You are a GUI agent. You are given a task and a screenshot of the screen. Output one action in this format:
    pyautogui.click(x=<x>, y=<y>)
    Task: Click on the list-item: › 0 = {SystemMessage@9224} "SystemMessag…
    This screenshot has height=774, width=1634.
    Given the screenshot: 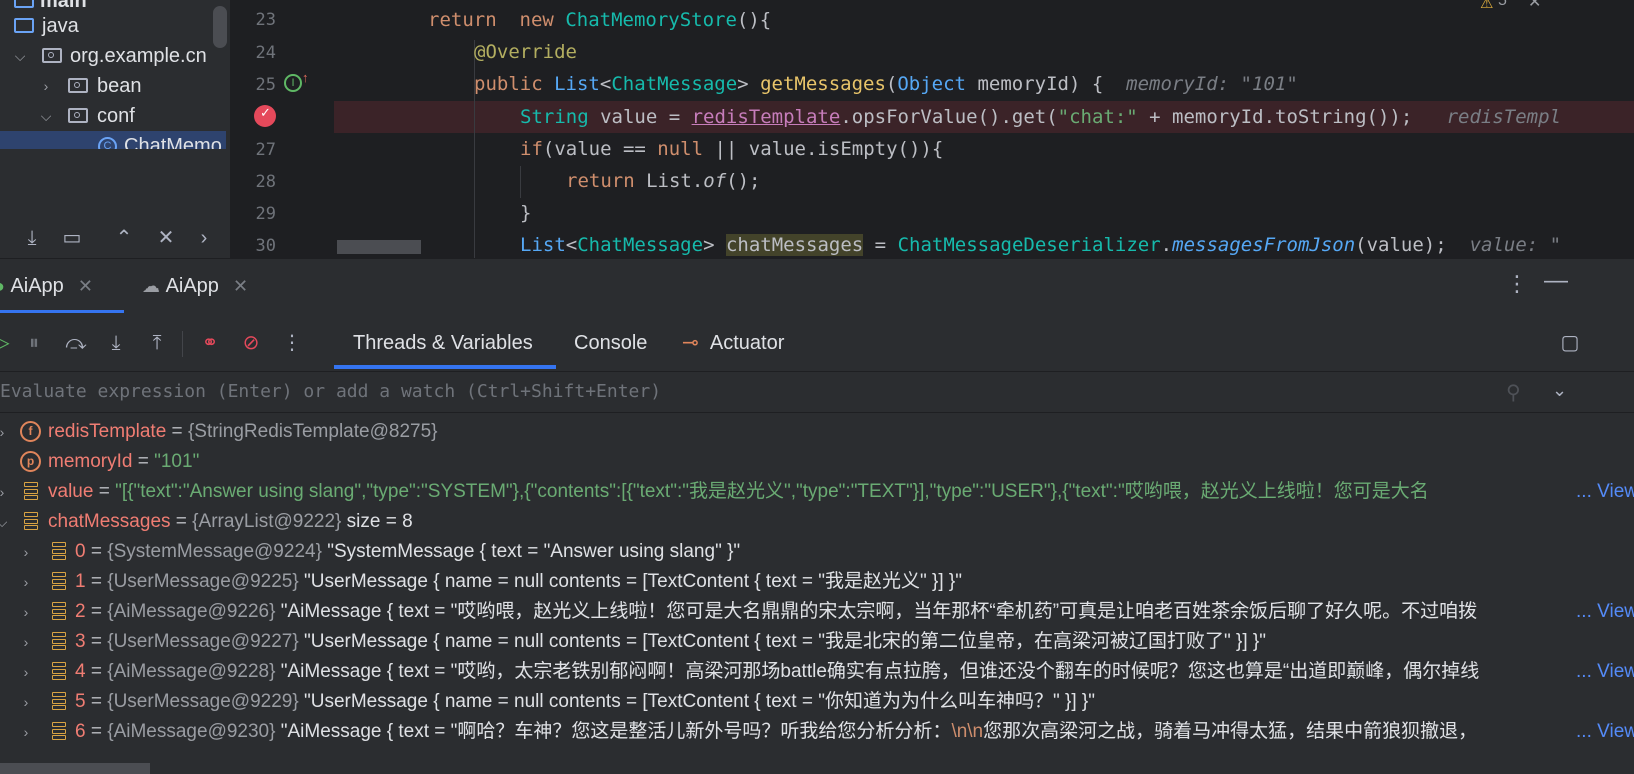 What is the action you would take?
    pyautogui.click(x=817, y=552)
    